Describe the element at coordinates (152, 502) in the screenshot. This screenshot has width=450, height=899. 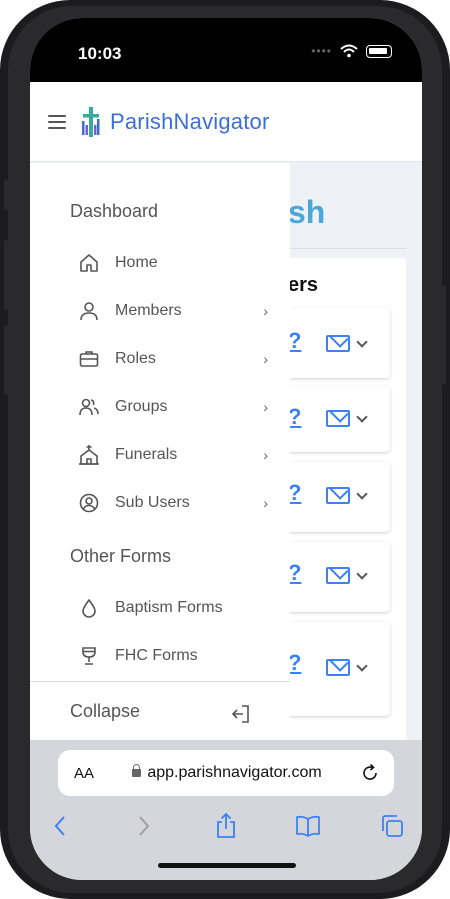
I see `nav-item-label: Sub Users` at that location.